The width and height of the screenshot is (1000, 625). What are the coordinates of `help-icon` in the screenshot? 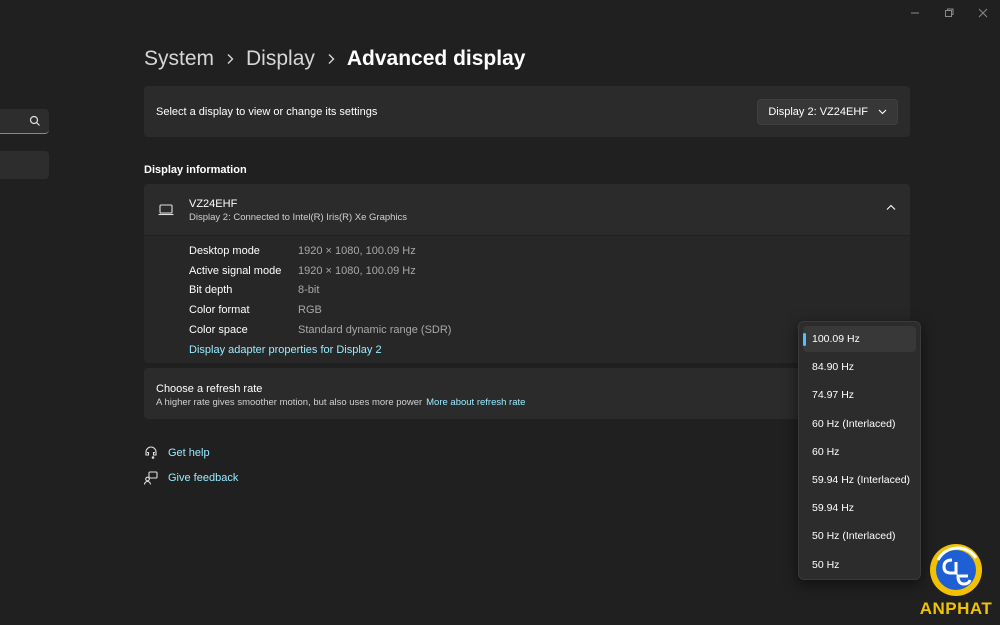 It's located at (156, 453).